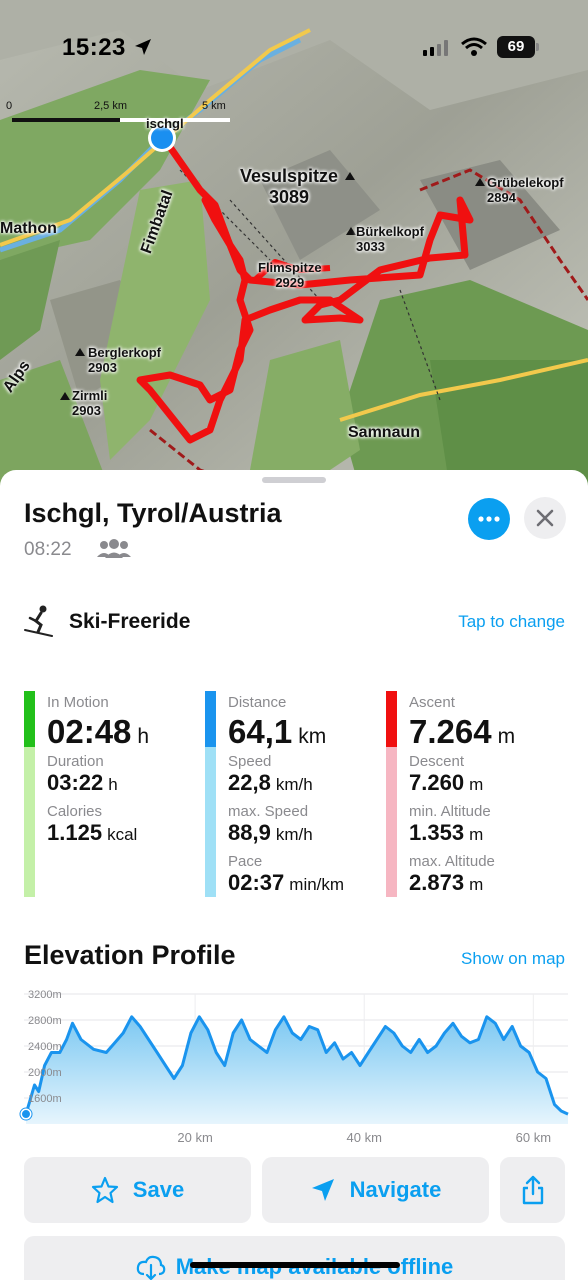 This screenshot has height=1280, width=588. Describe the element at coordinates (474, 46) in the screenshot. I see `wifi-icon` at that location.